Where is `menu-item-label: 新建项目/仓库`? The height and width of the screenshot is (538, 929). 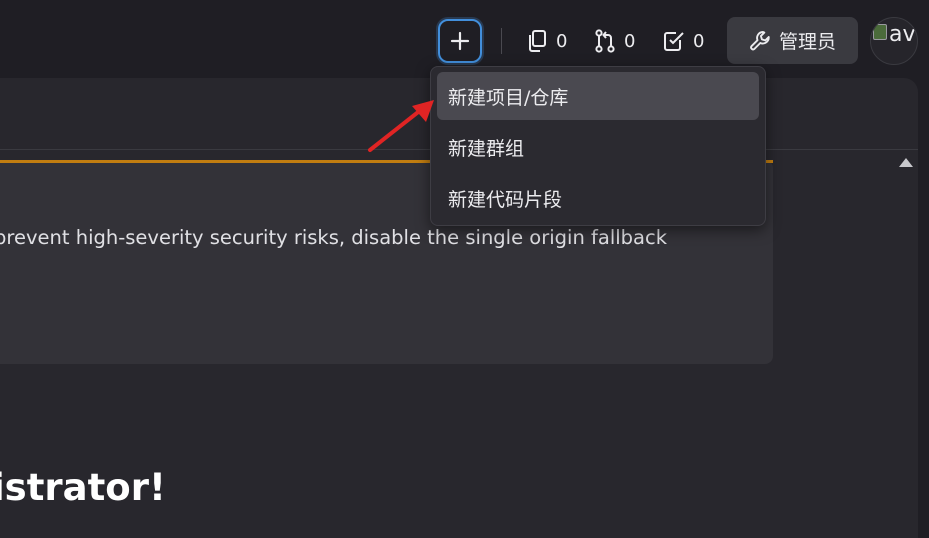
menu-item-label: 新建项目/仓库 is located at coordinates (508, 97).